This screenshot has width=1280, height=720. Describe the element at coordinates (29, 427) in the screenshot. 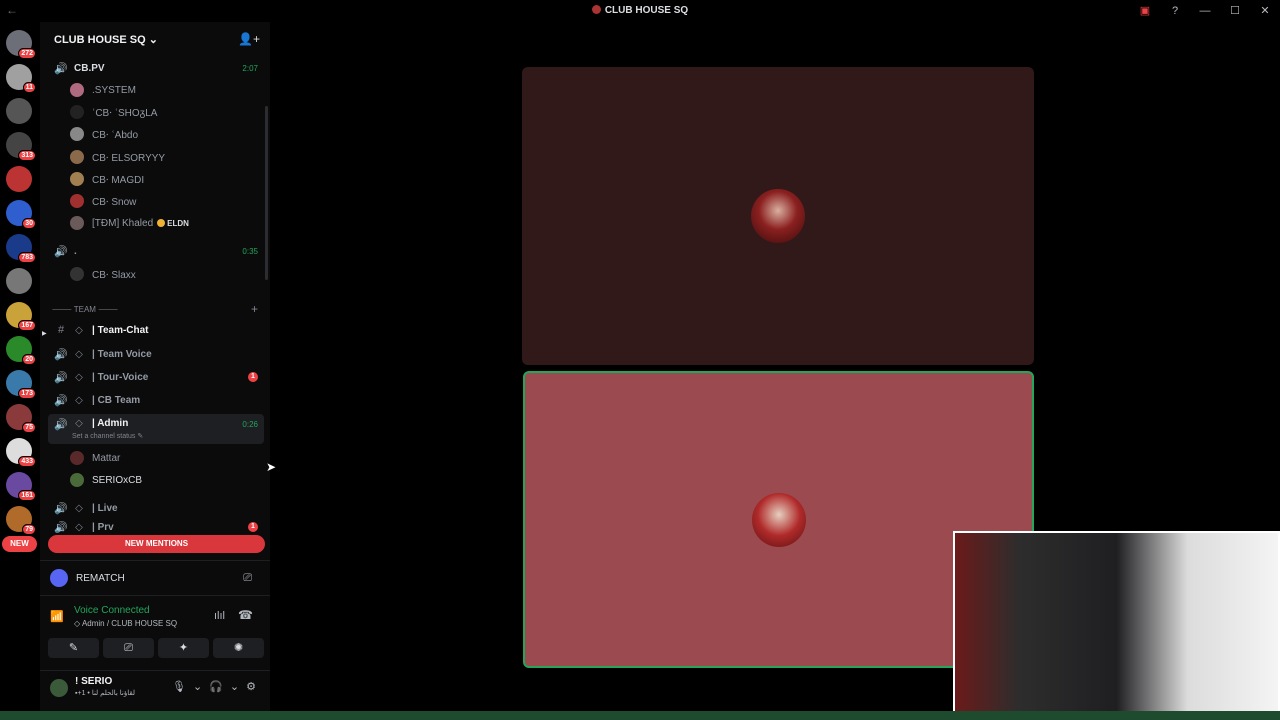

I see `unread-badge: 75` at that location.